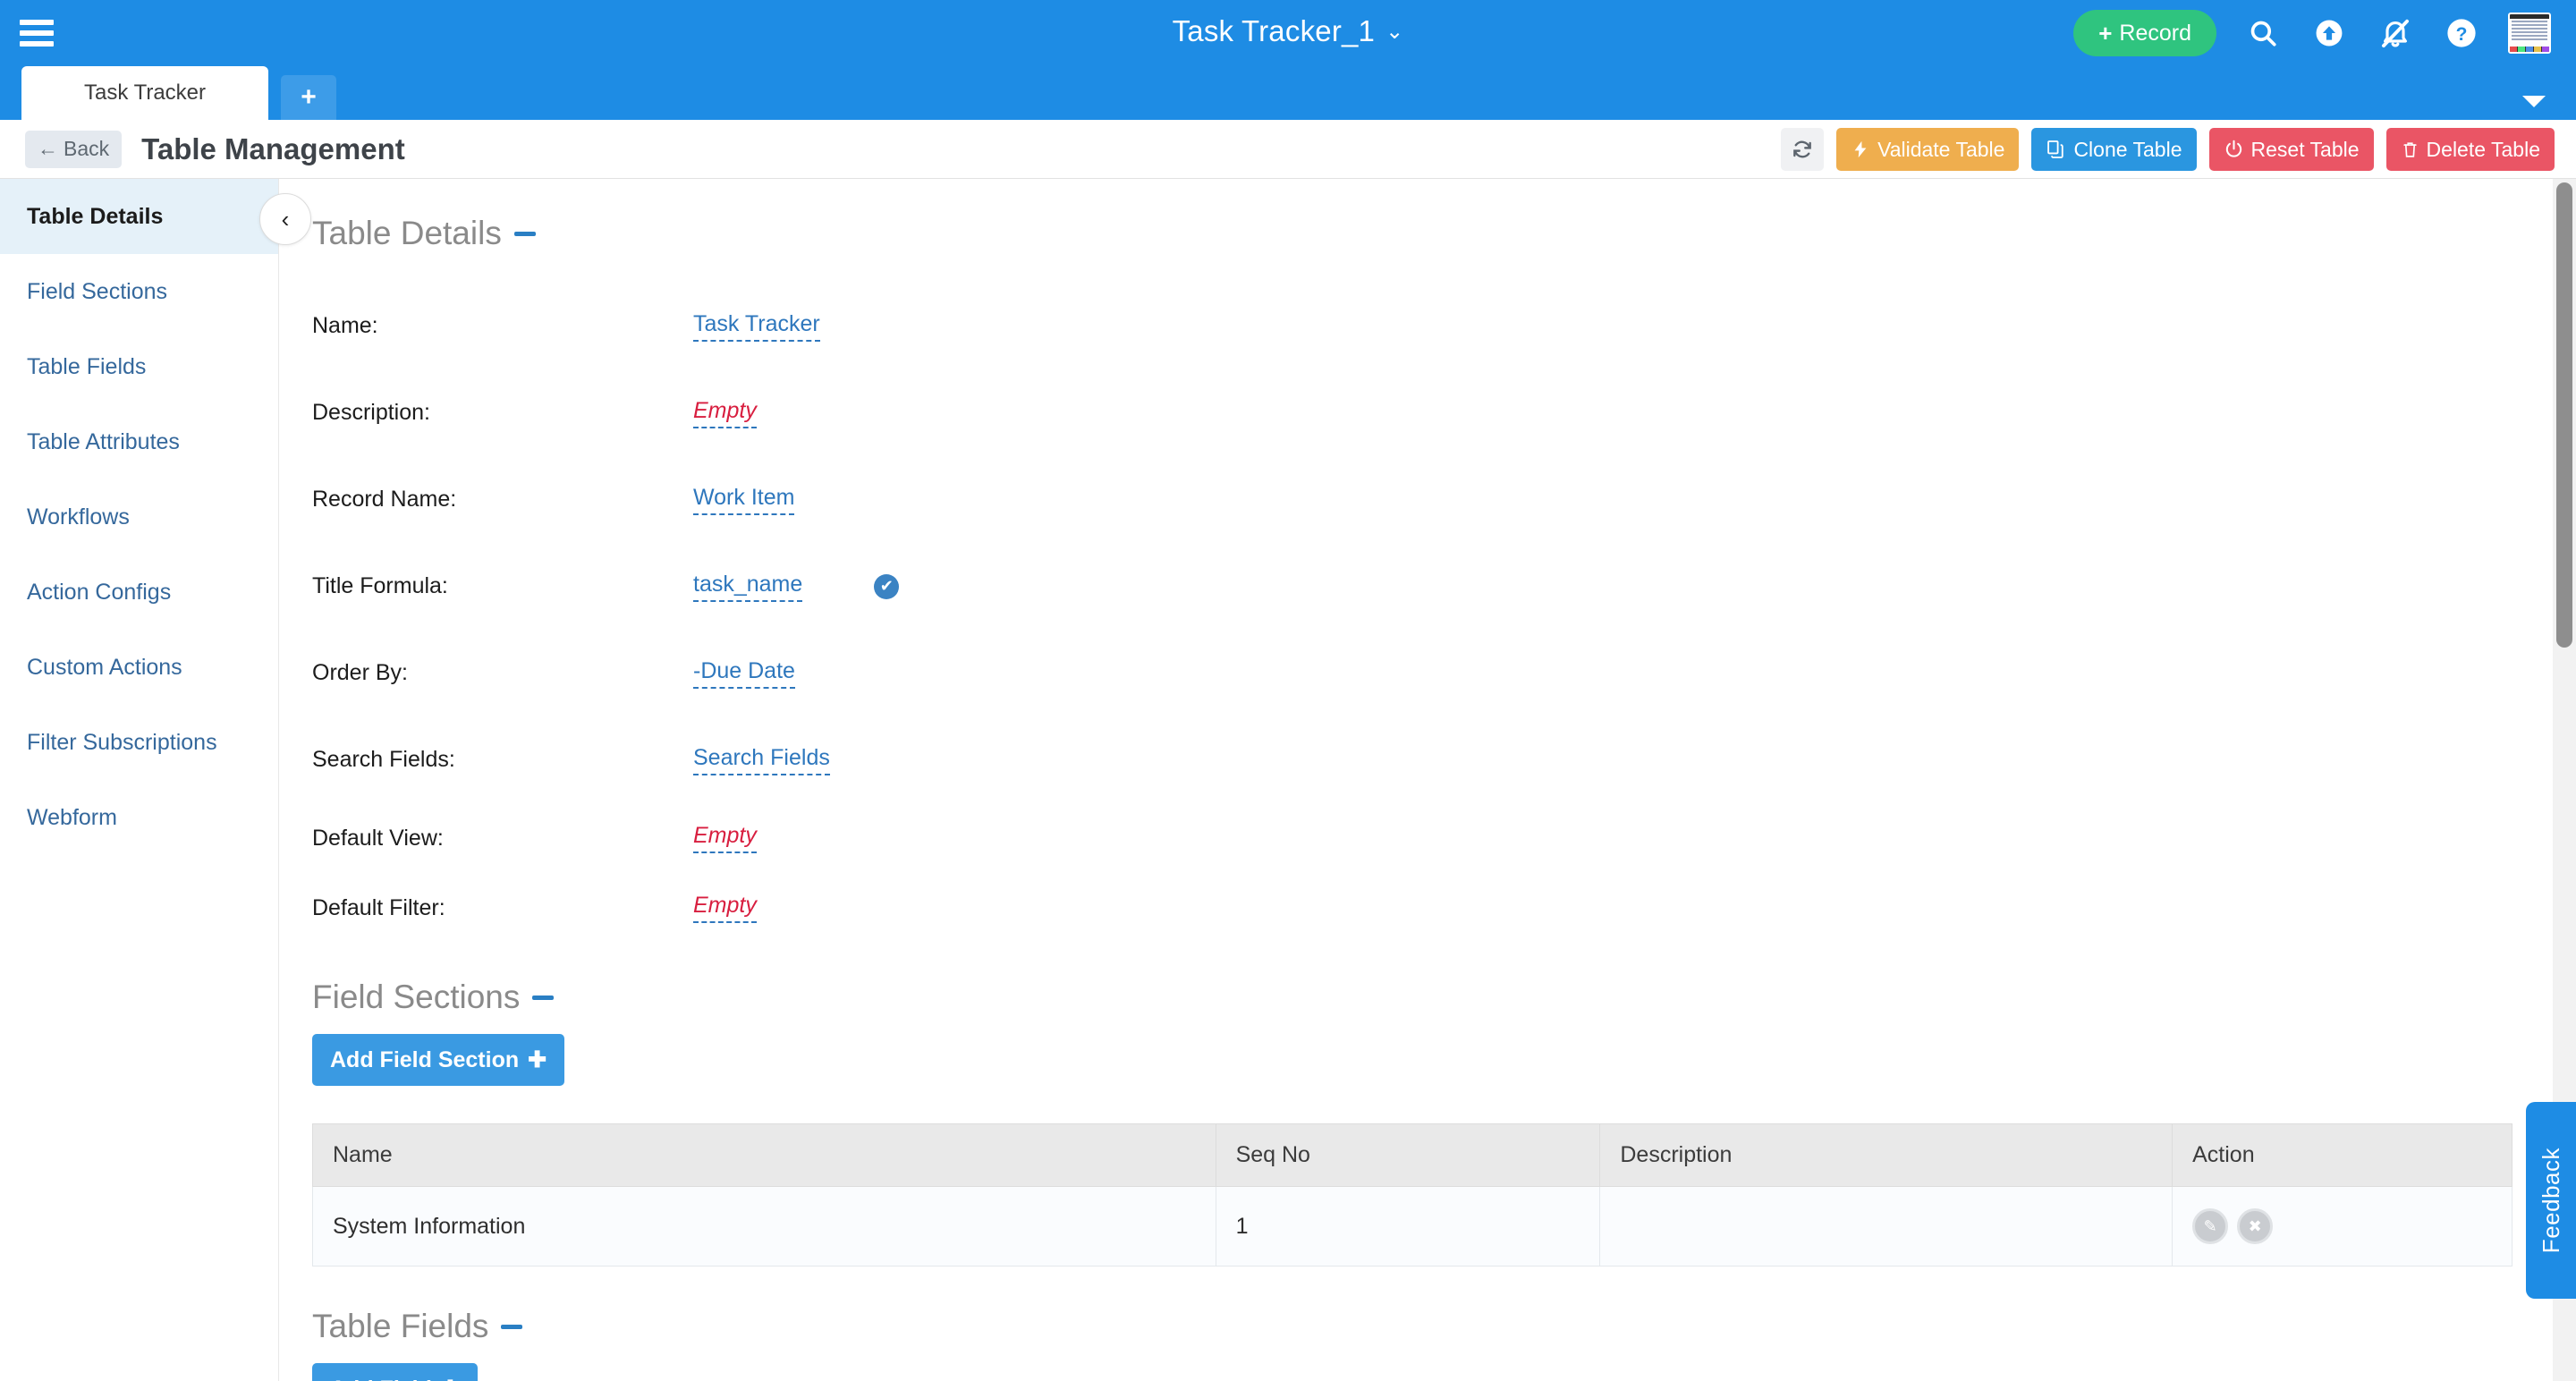  What do you see at coordinates (1860, 149) in the screenshot?
I see `lightning-icon` at bounding box center [1860, 149].